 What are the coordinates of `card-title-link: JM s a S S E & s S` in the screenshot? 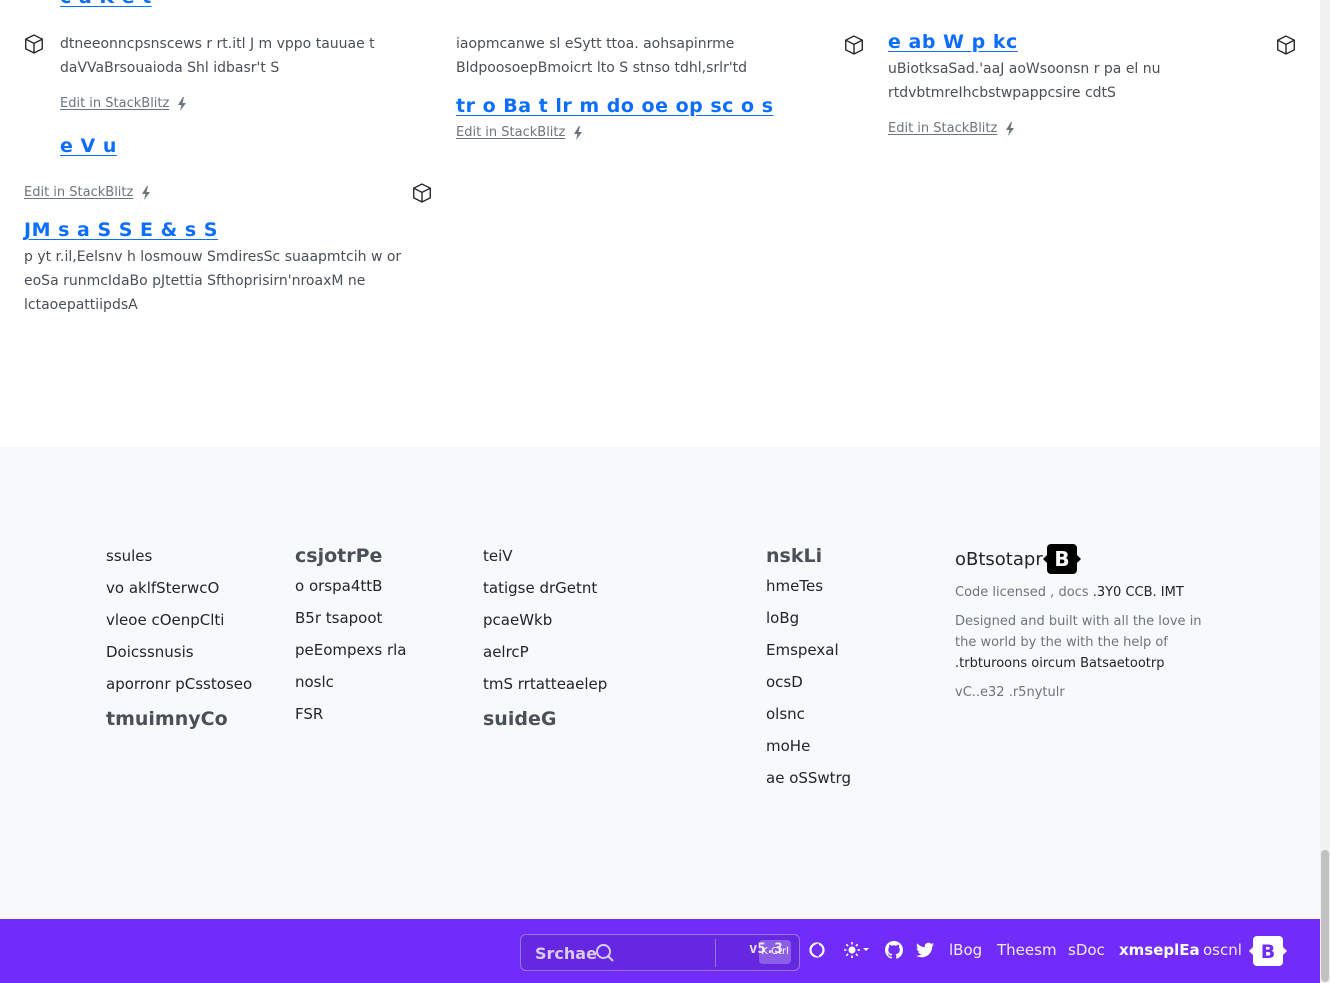 It's located at (214, 230).